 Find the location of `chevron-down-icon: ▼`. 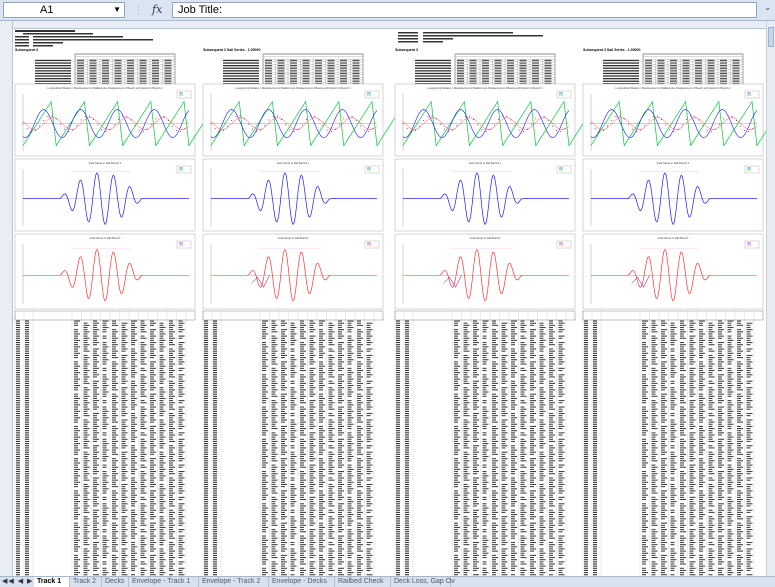

chevron-down-icon: ▼ is located at coordinates (117, 10).